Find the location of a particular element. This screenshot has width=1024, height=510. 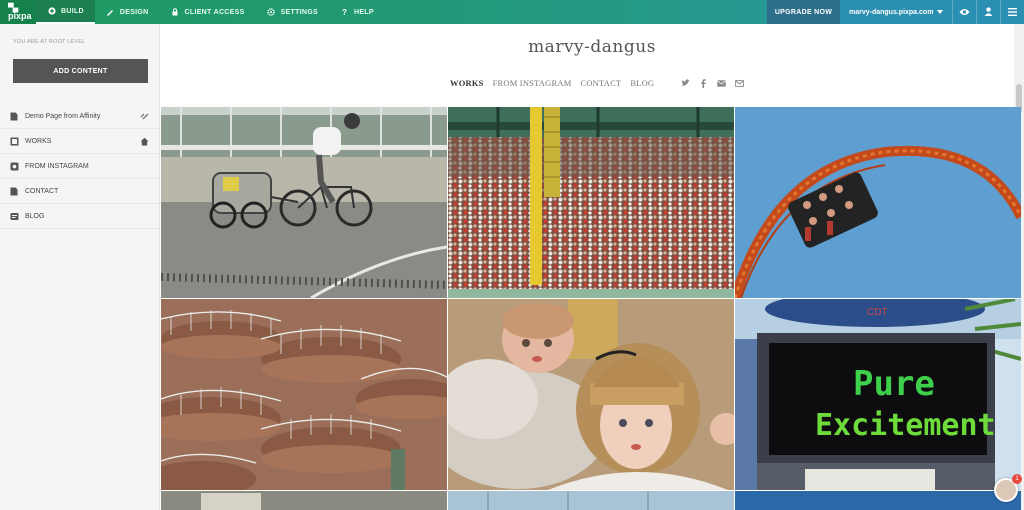

pixpa-logo: ▀▄ pixpa is located at coordinates (18, 12).